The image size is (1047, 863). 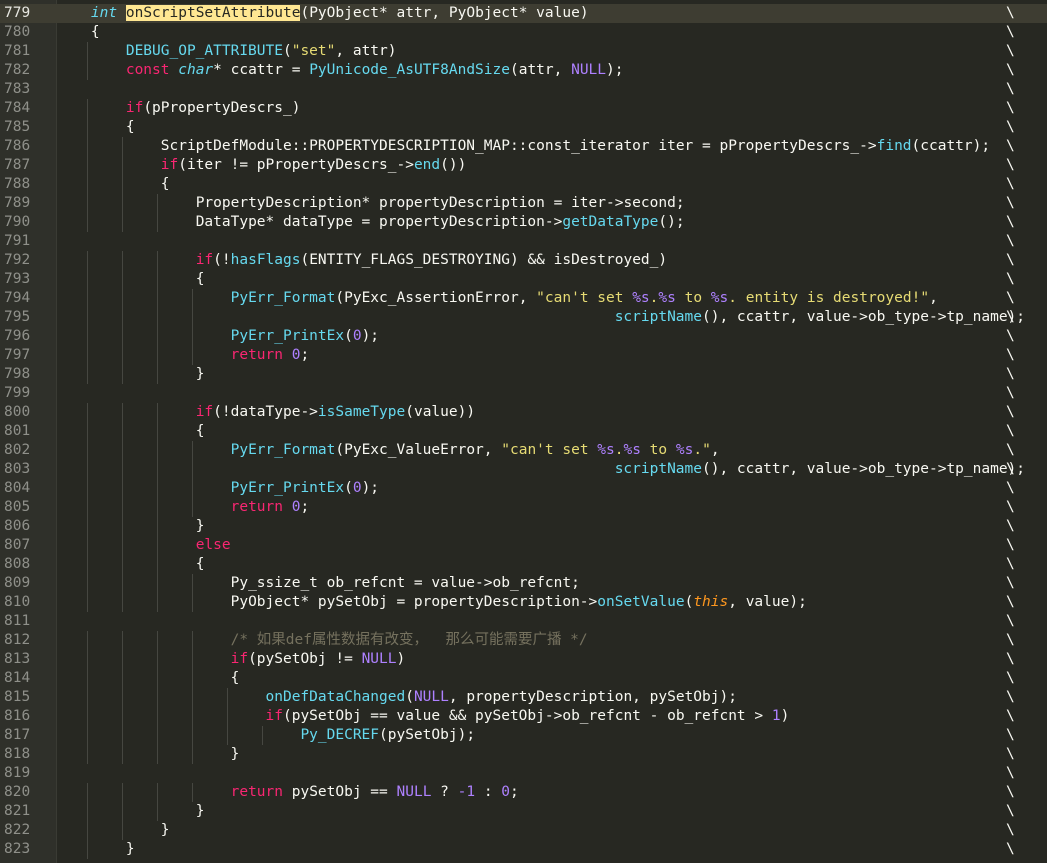 What do you see at coordinates (951, 146) in the screenshot?
I see `code-token: (ccattr);` at bounding box center [951, 146].